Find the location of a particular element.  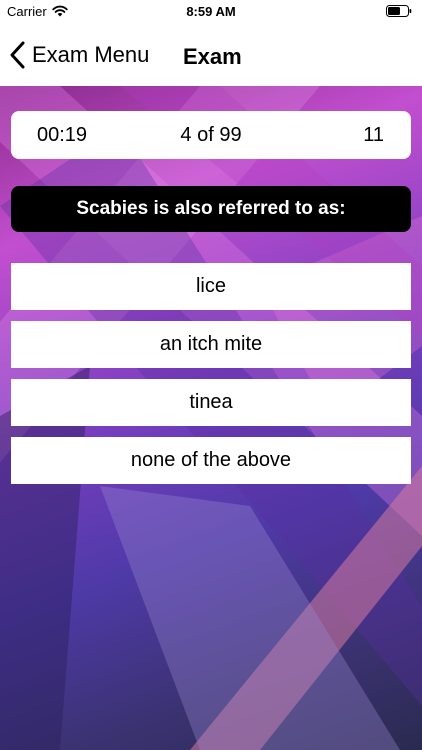

question-counter: 4 of 99 is located at coordinates (211, 135).